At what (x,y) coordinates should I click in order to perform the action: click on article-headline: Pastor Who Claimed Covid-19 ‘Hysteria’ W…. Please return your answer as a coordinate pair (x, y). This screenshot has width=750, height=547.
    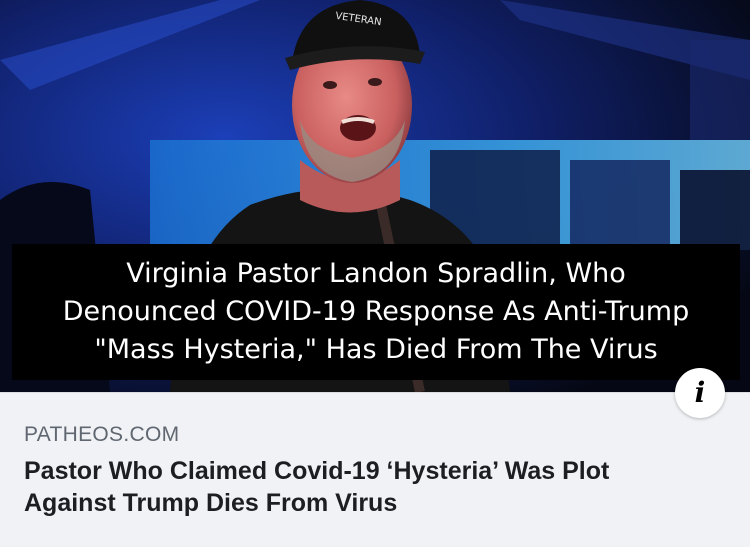
    Looking at the image, I should click on (369, 487).